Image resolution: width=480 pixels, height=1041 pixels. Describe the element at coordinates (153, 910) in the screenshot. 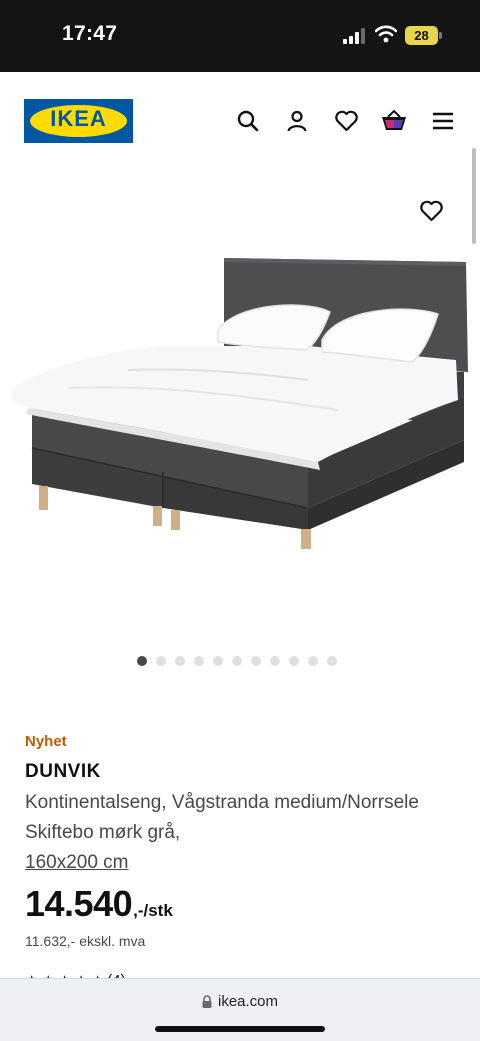

I see `price-suffix: ,-/stk` at that location.